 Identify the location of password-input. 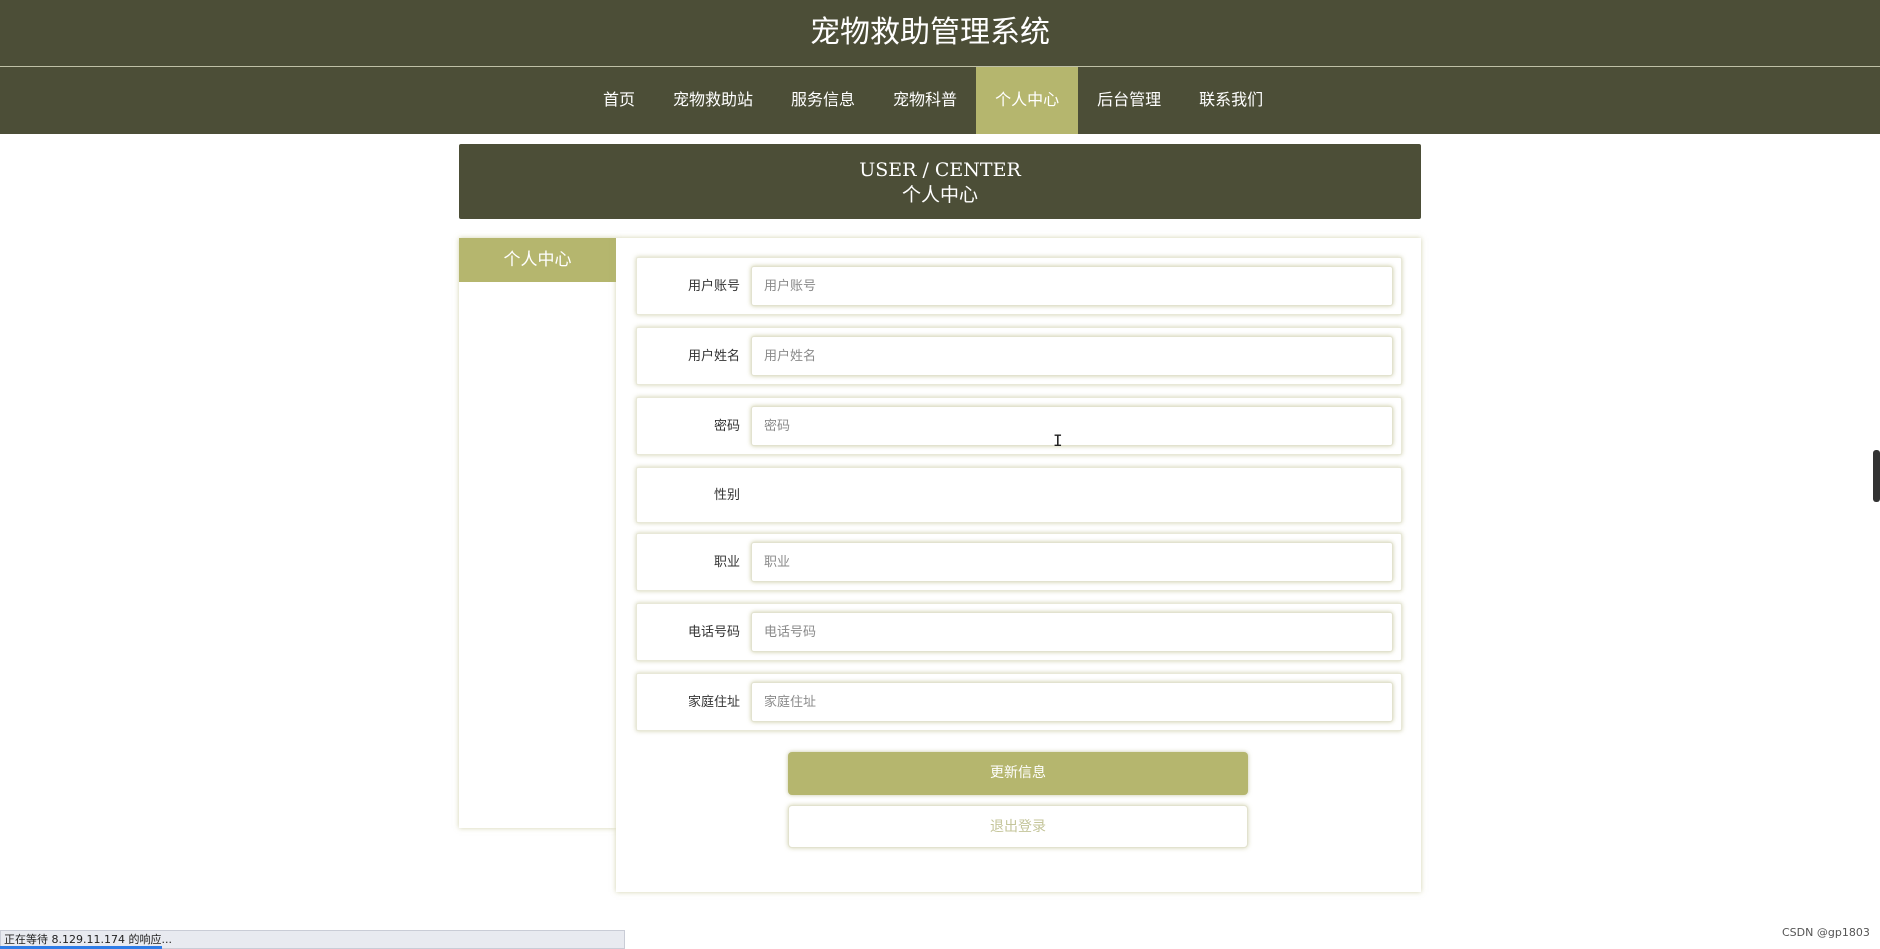
(1072, 426).